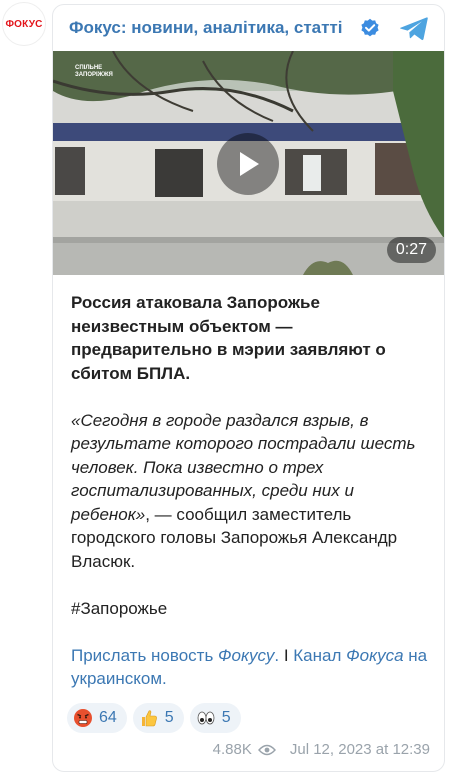 The height and width of the screenshot is (777, 450). I want to click on avatar-logo-text: ФОКУС, so click(24, 24).